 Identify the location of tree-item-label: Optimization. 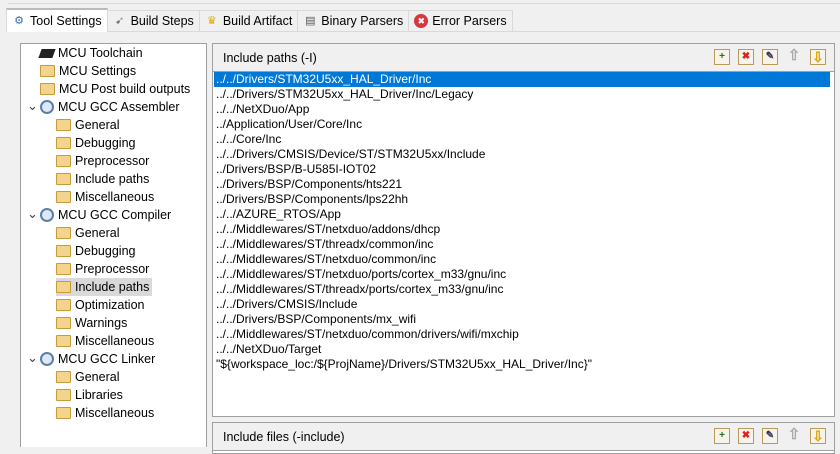
(110, 305).